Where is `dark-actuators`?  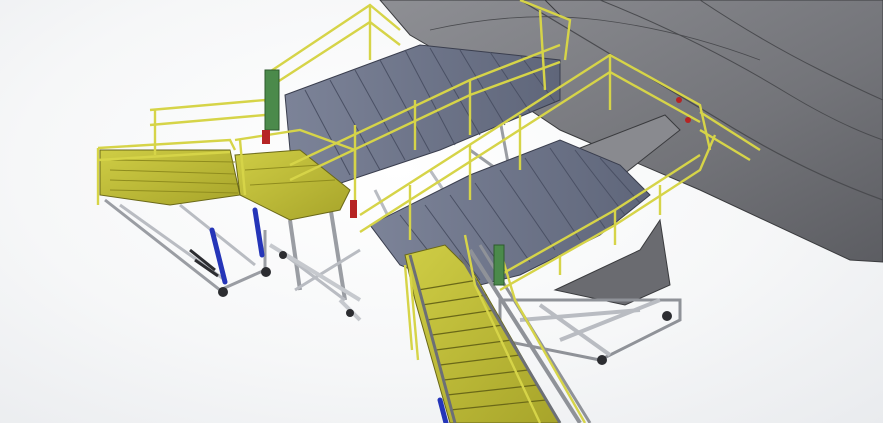 dark-actuators is located at coordinates (204, 263).